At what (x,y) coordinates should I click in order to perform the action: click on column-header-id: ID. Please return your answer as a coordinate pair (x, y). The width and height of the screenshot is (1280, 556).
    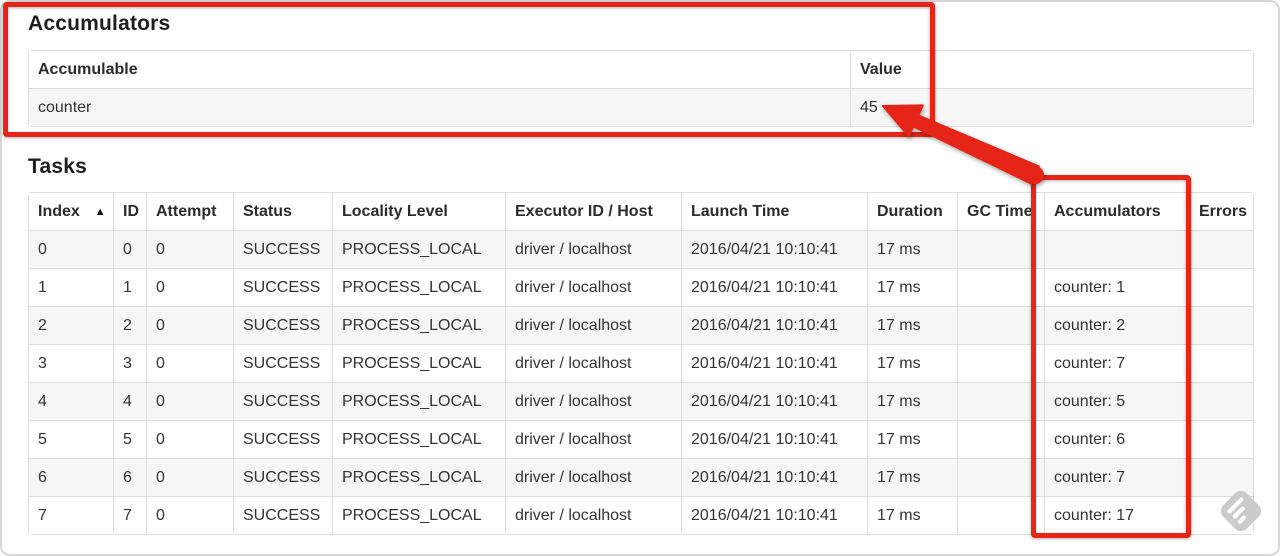
    Looking at the image, I should click on (129, 211).